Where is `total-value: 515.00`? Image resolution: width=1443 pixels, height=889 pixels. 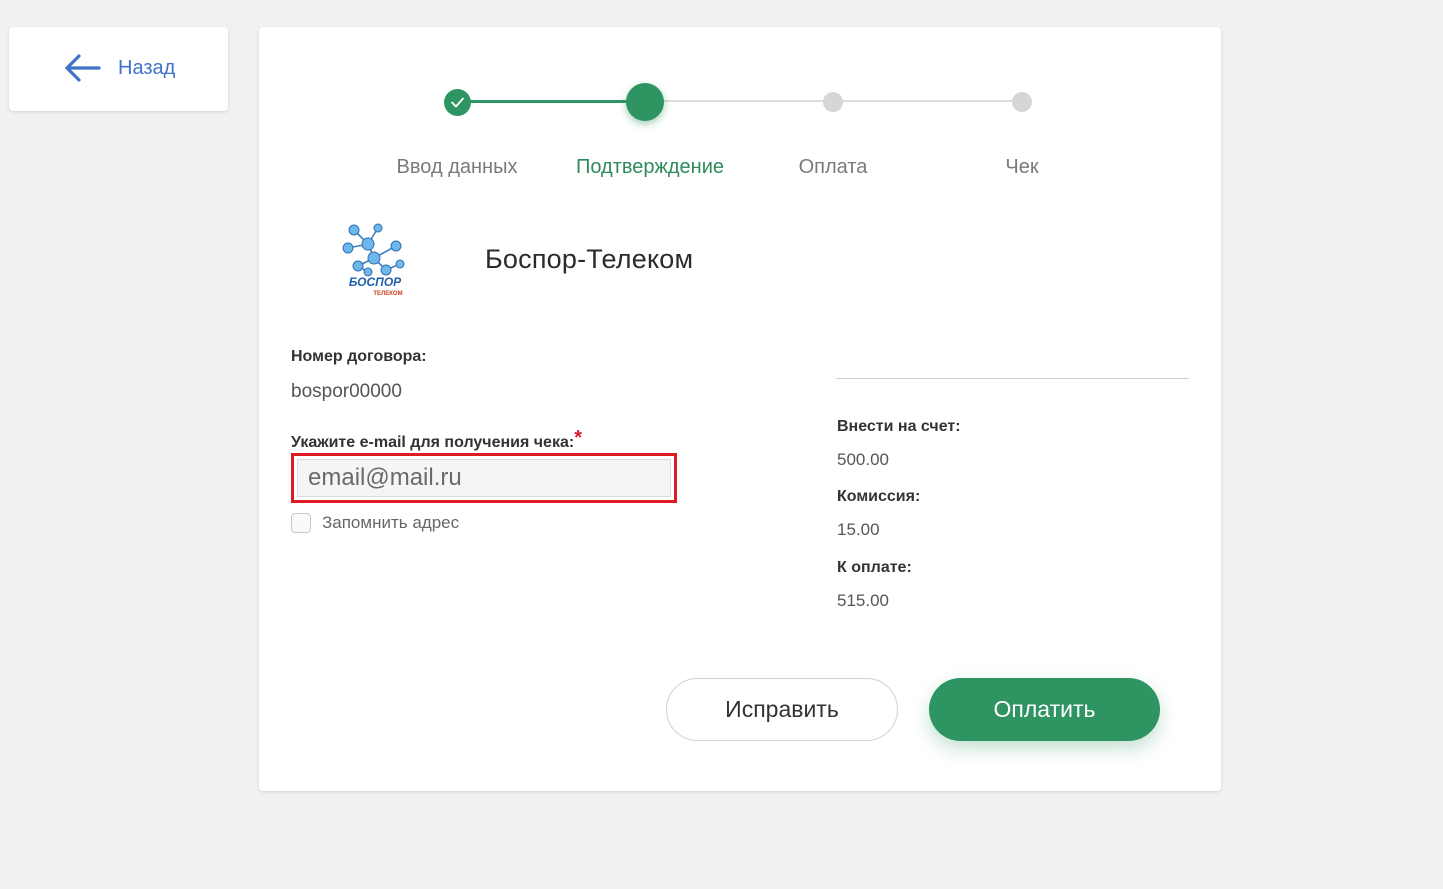 total-value: 515.00 is located at coordinates (863, 600).